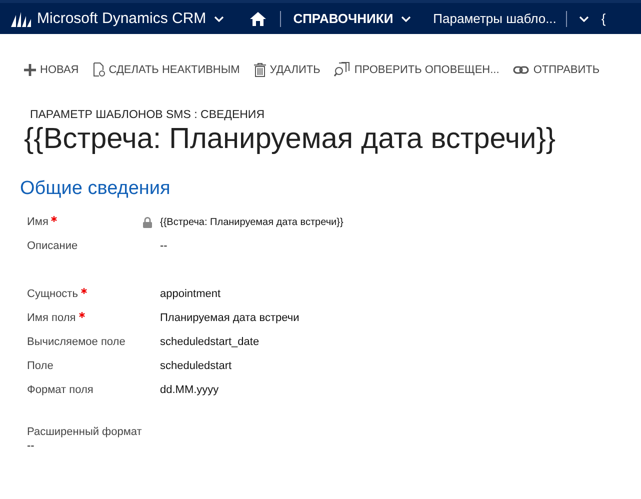 The height and width of the screenshot is (499, 641). Describe the element at coordinates (260, 69) in the screenshot. I see `trash-icon` at that location.